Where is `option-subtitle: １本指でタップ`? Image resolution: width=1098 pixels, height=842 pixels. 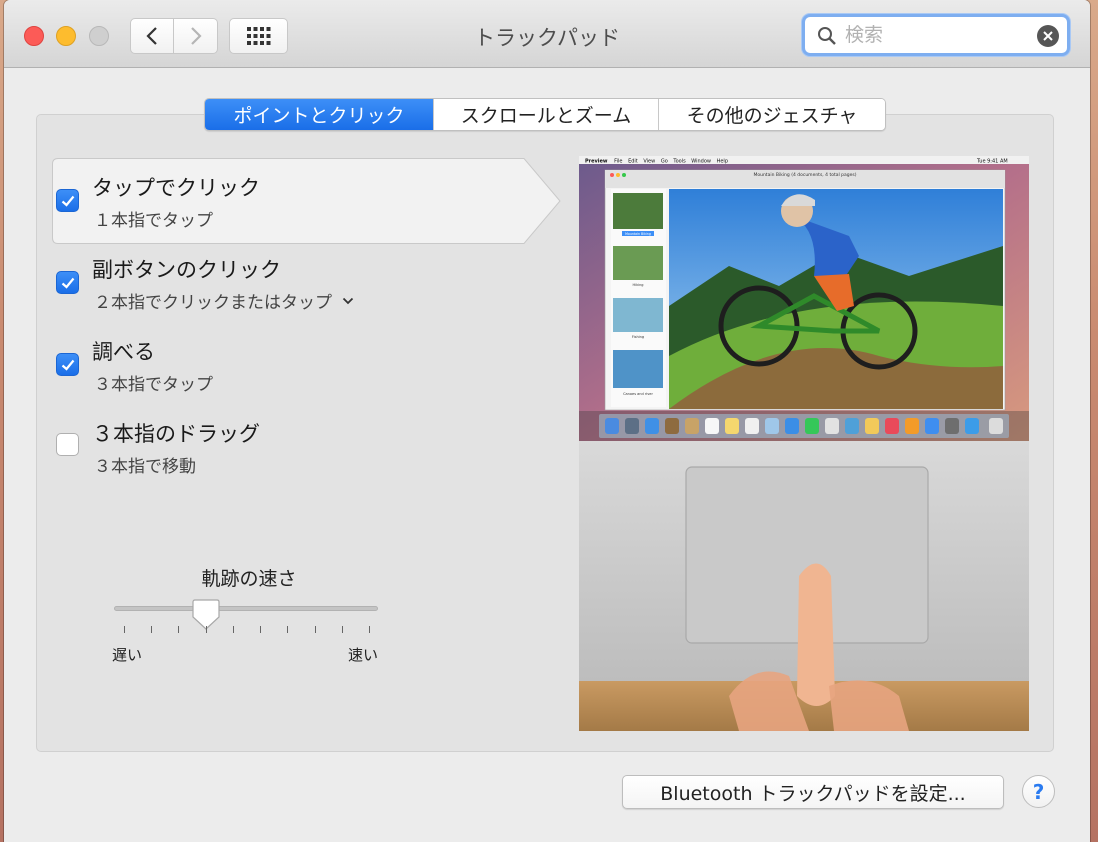 option-subtitle: １本指でタップ is located at coordinates (153, 221).